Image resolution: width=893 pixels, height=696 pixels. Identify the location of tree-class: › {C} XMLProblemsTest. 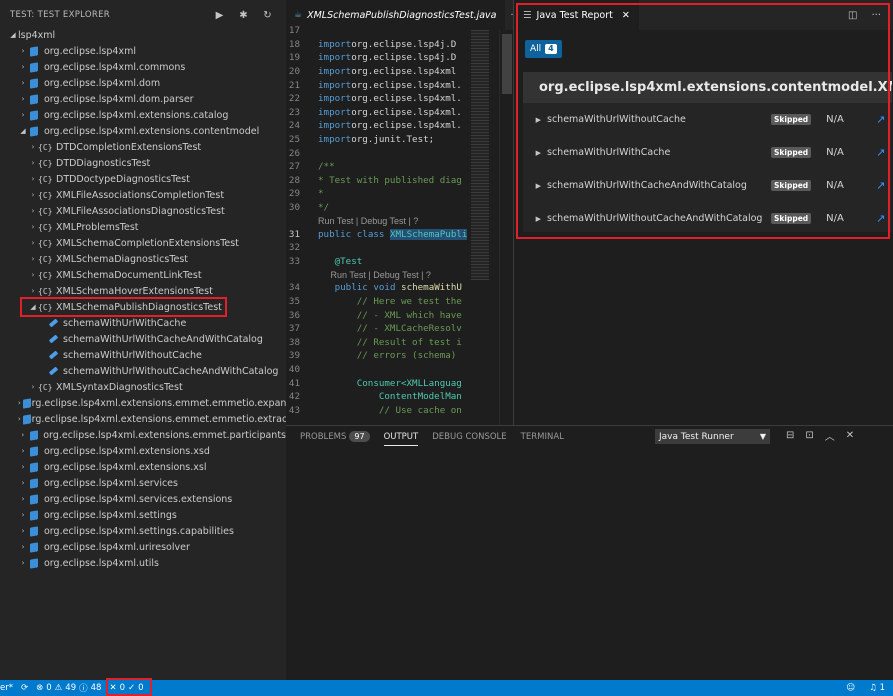
(143, 227).